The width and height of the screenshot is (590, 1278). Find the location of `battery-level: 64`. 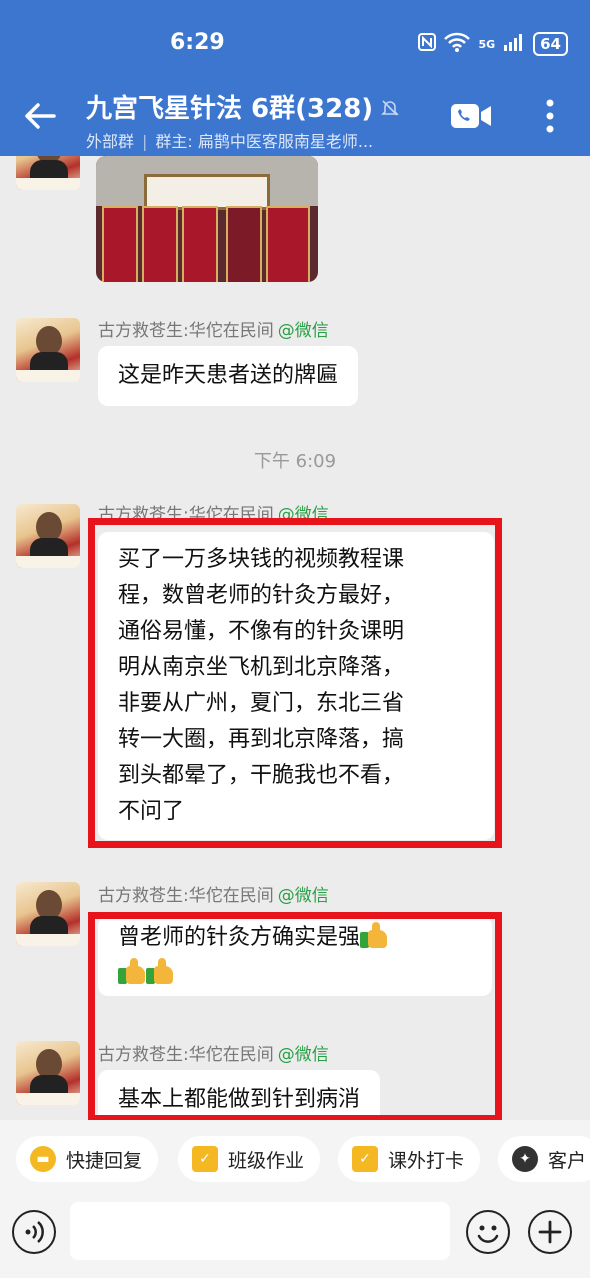

battery-level: 64 is located at coordinates (550, 44).